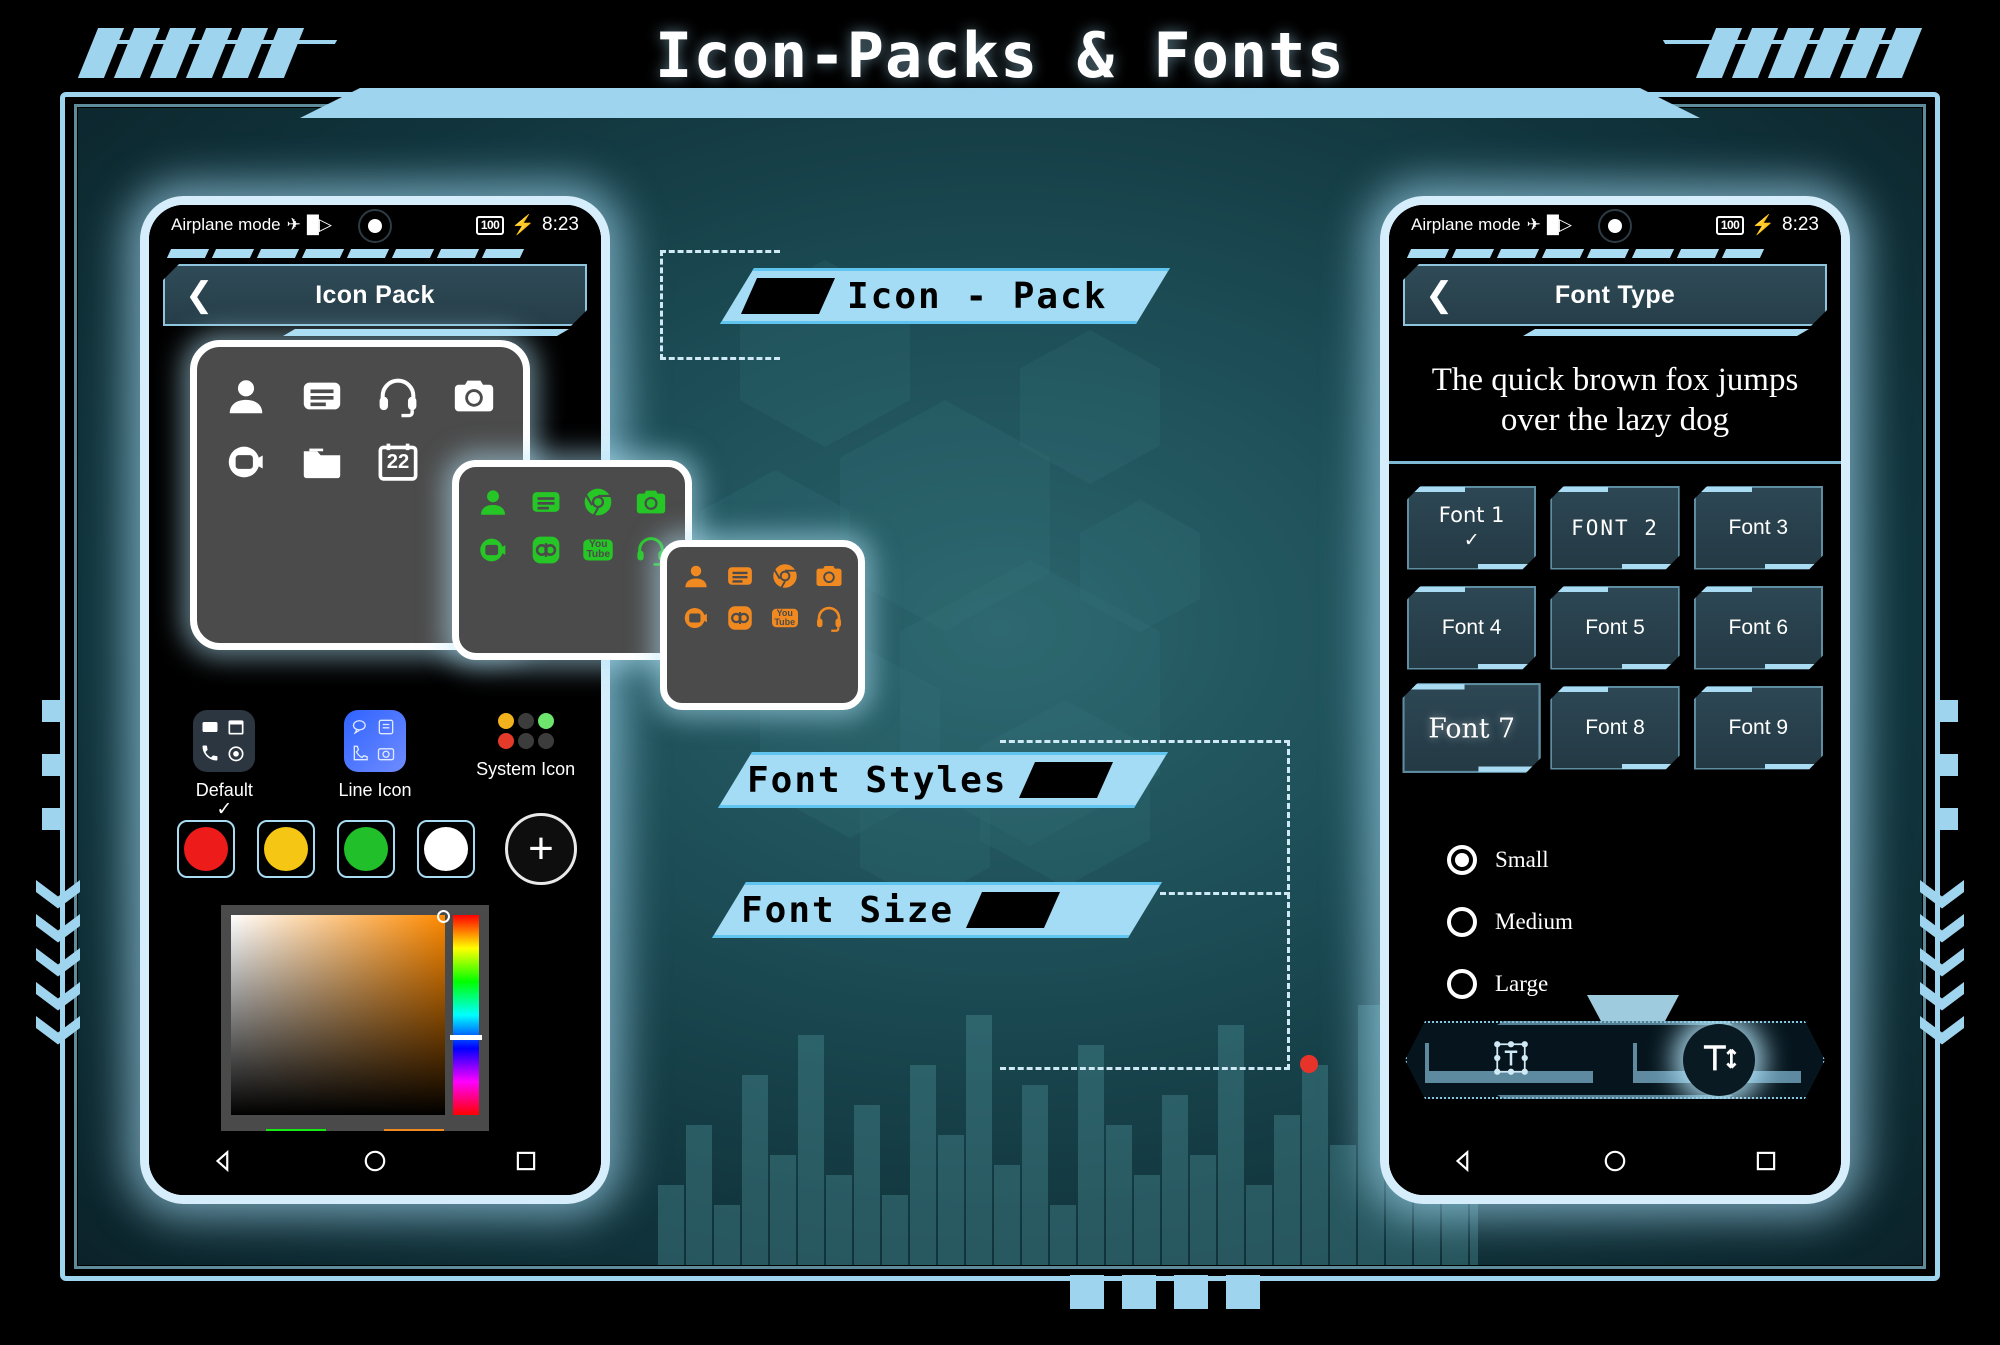 The image size is (2000, 1345). I want to click on font-option-label: Font 7, so click(1472, 727).